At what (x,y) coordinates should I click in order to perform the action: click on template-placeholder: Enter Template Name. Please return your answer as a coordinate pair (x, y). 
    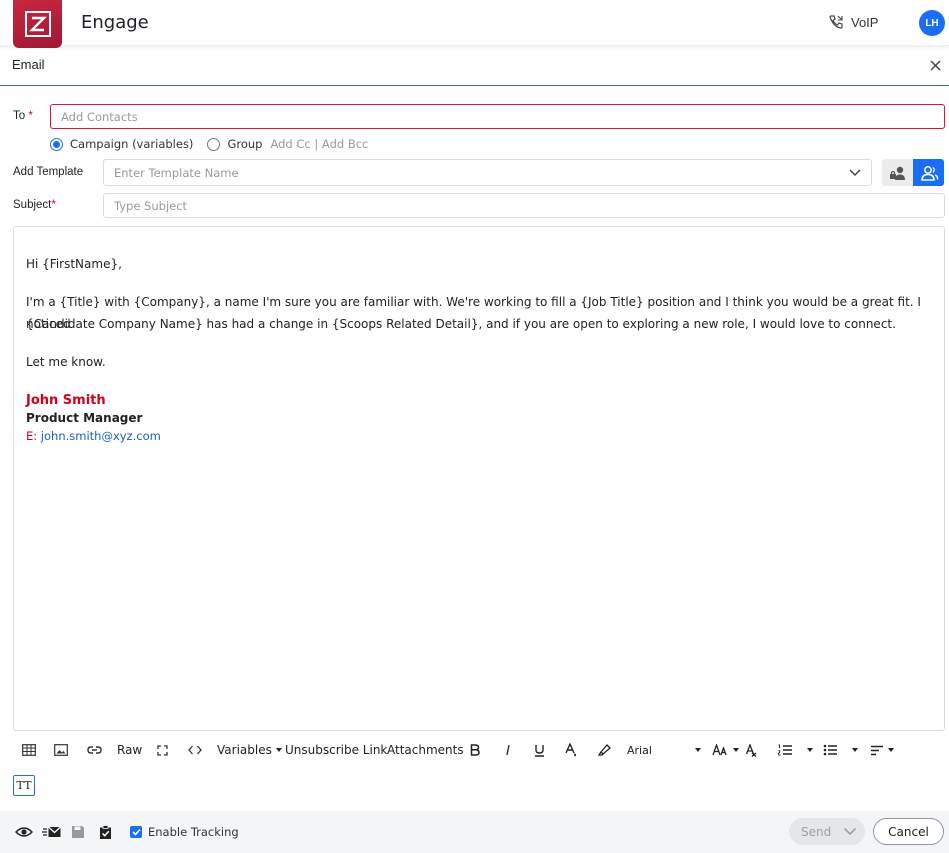
    Looking at the image, I should click on (176, 172).